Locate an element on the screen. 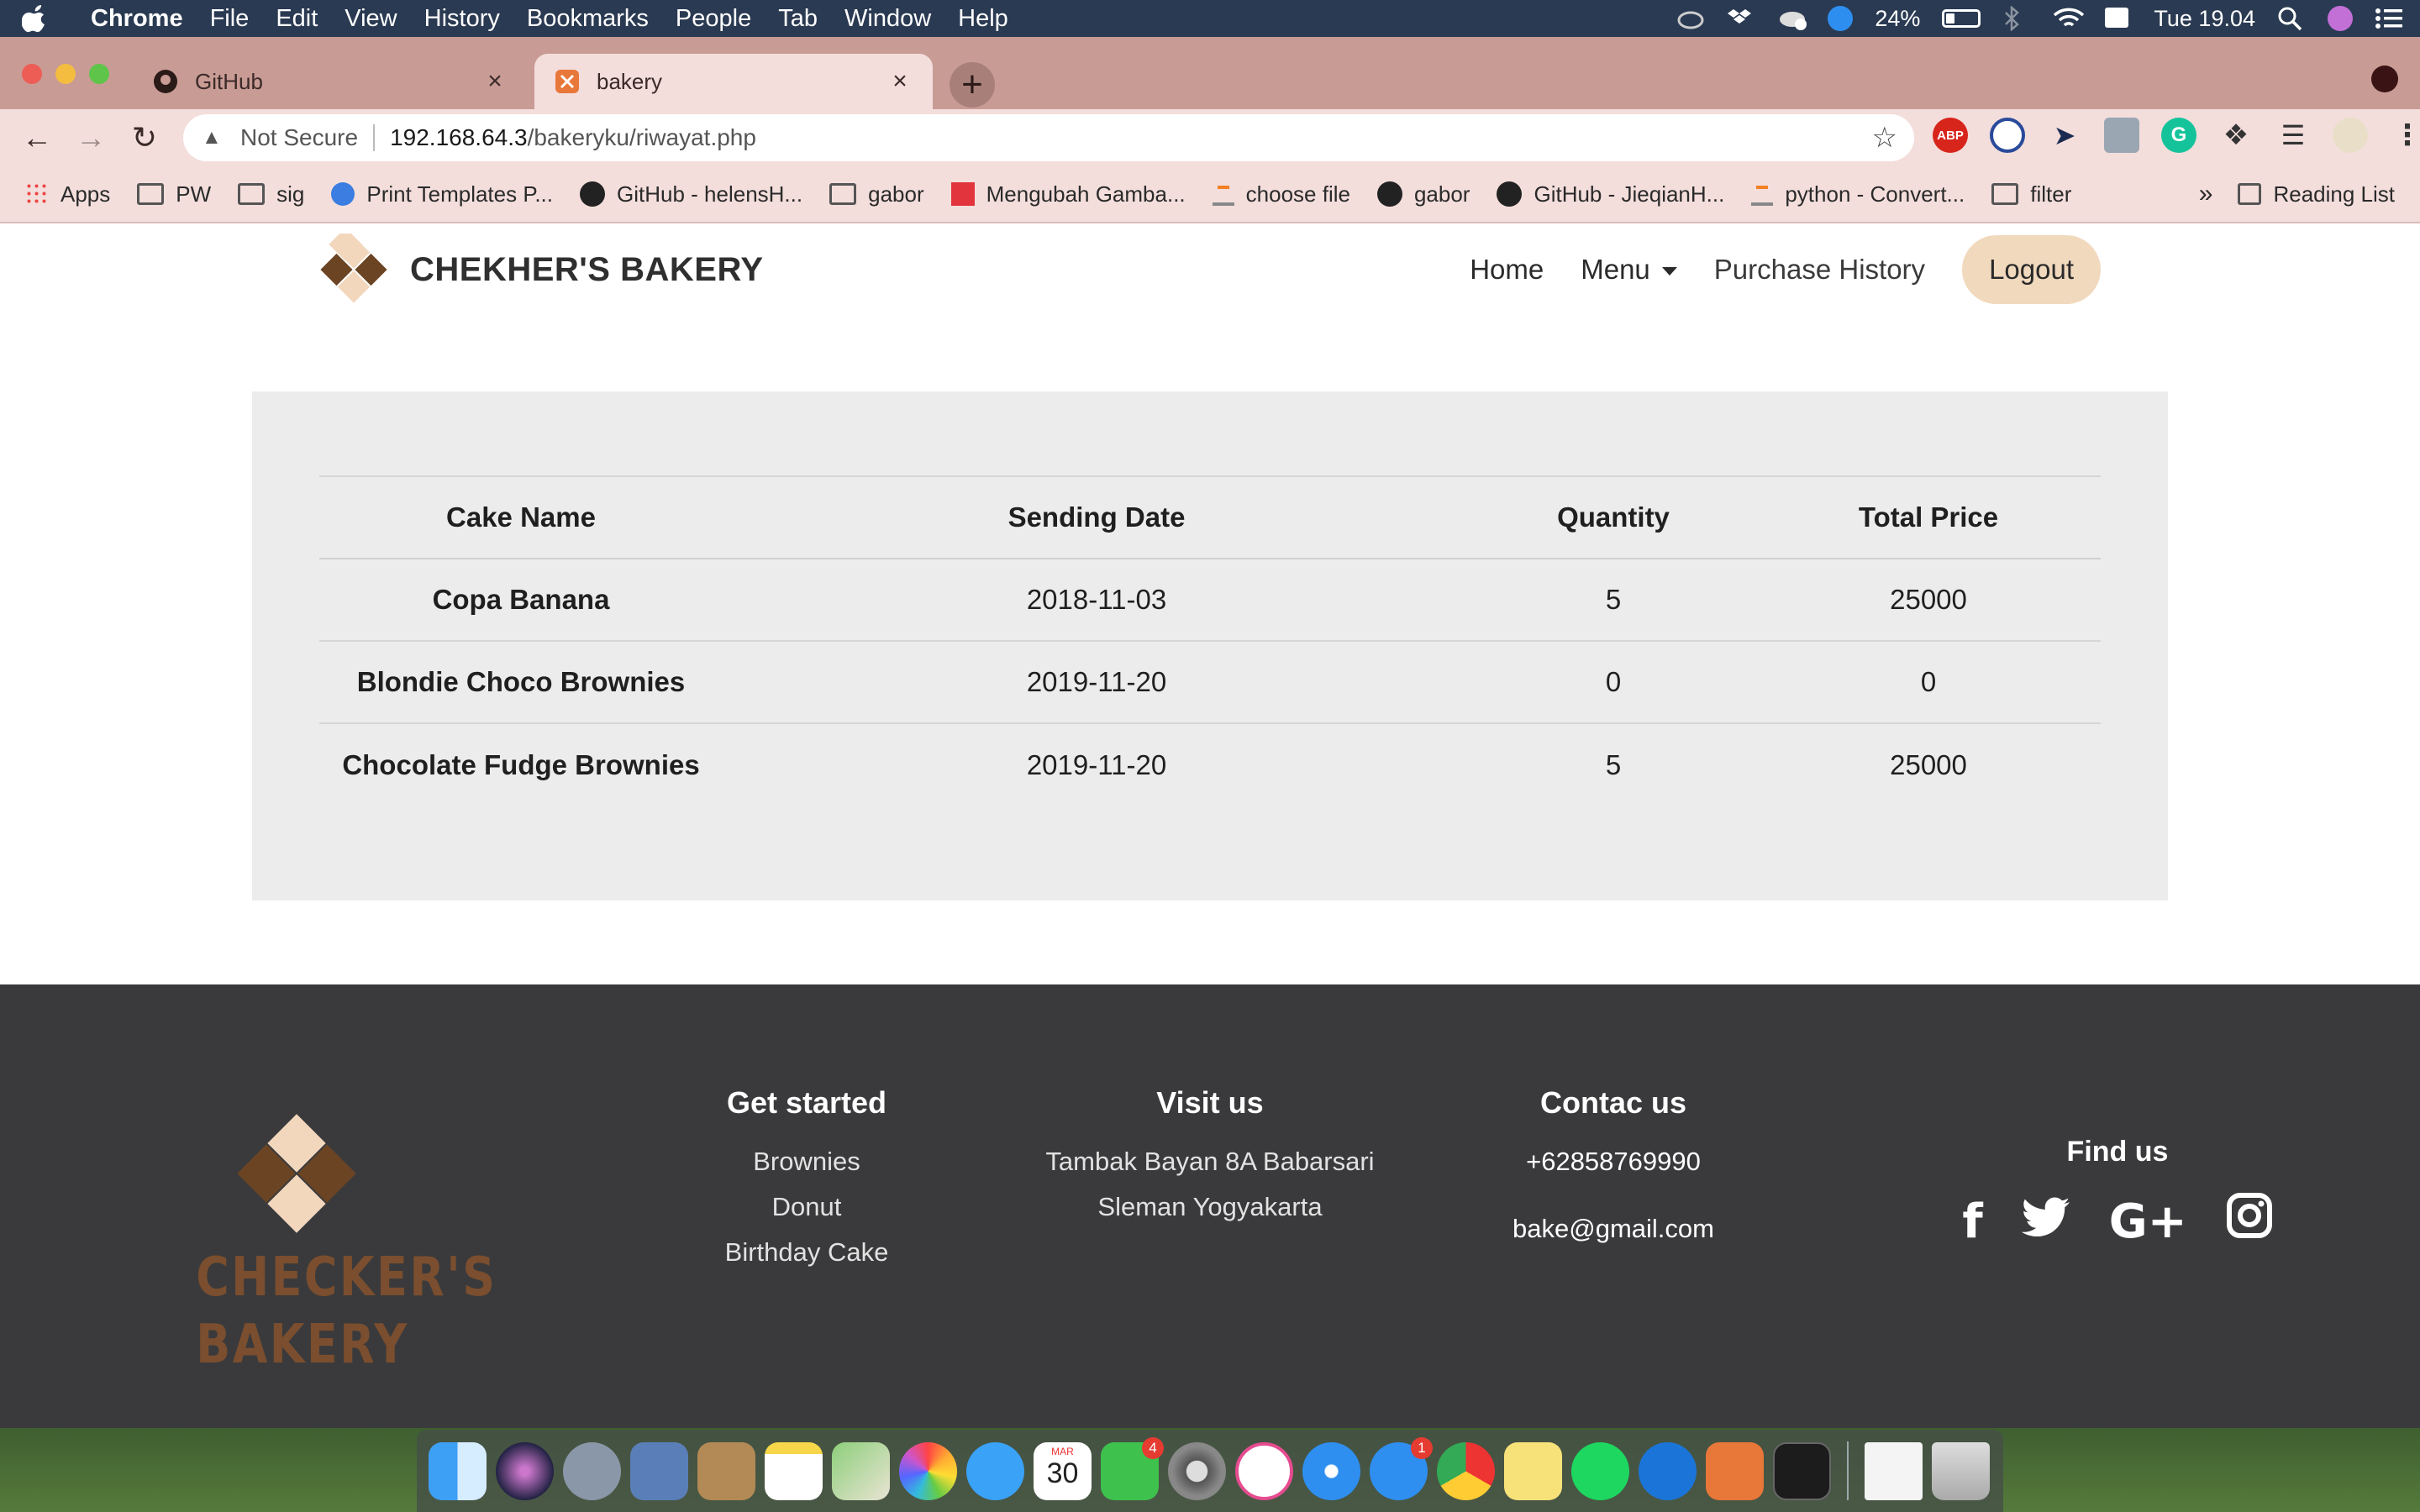  site-brand: CHEKHER'S BAKERY is located at coordinates (541, 267).